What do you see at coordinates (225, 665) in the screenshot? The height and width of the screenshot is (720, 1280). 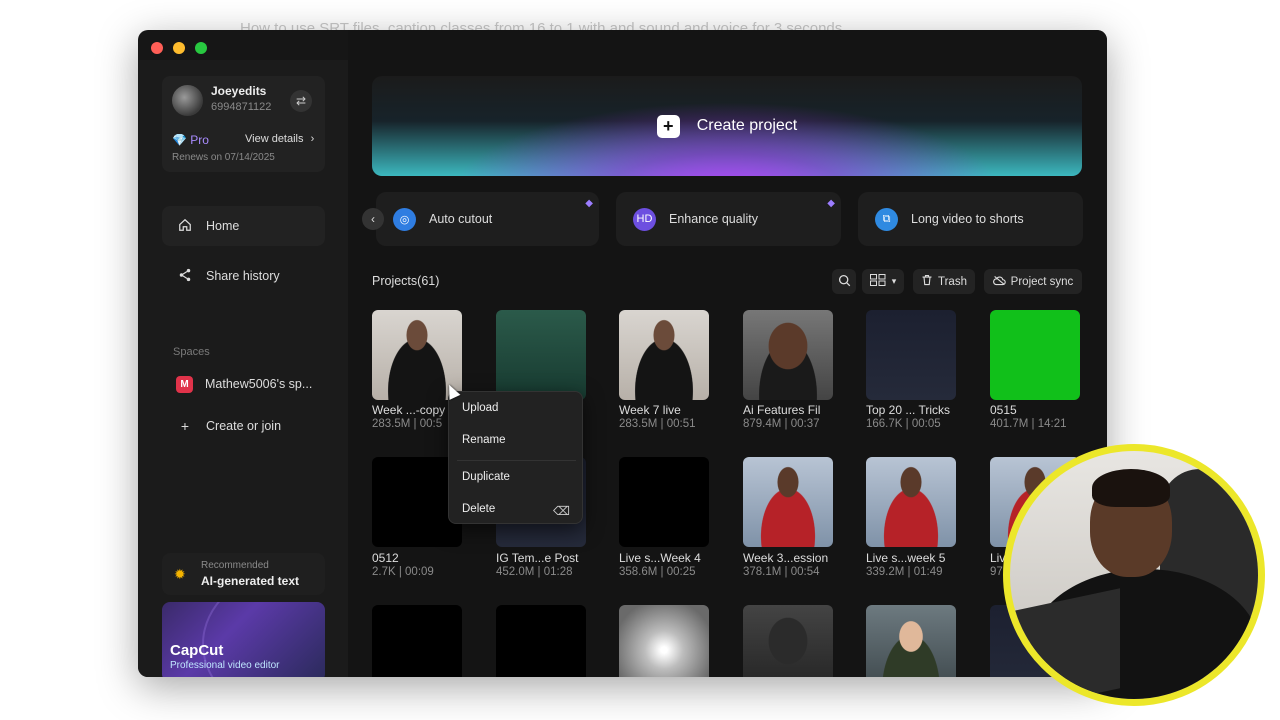 I see `promo-subtitle: Professional video editor` at bounding box center [225, 665].